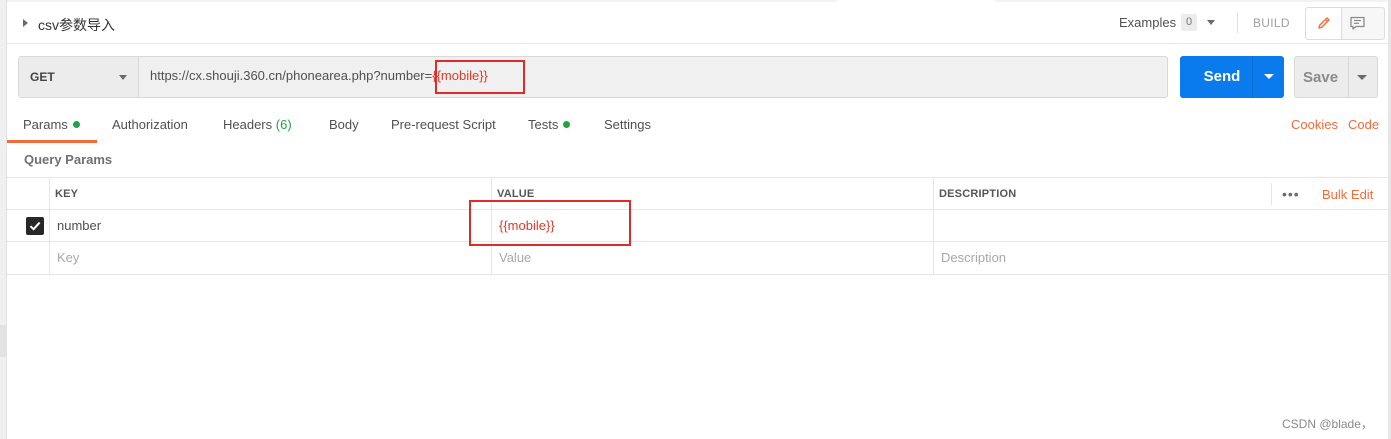 The image size is (1391, 439). I want to click on examples-count-badge: 0, so click(1189, 22).